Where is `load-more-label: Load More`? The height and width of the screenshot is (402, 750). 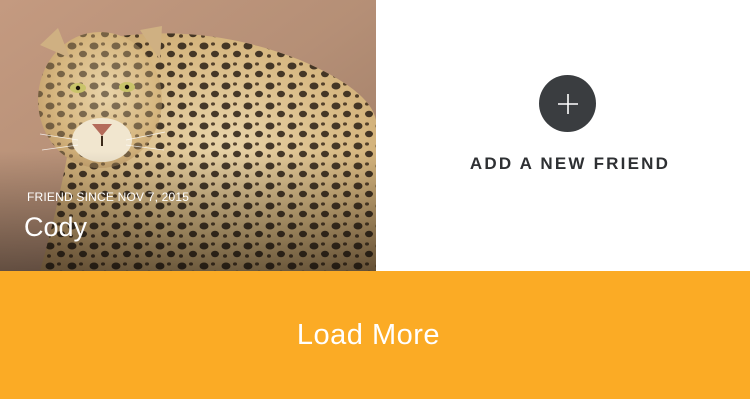 load-more-label: Load More is located at coordinates (368, 334).